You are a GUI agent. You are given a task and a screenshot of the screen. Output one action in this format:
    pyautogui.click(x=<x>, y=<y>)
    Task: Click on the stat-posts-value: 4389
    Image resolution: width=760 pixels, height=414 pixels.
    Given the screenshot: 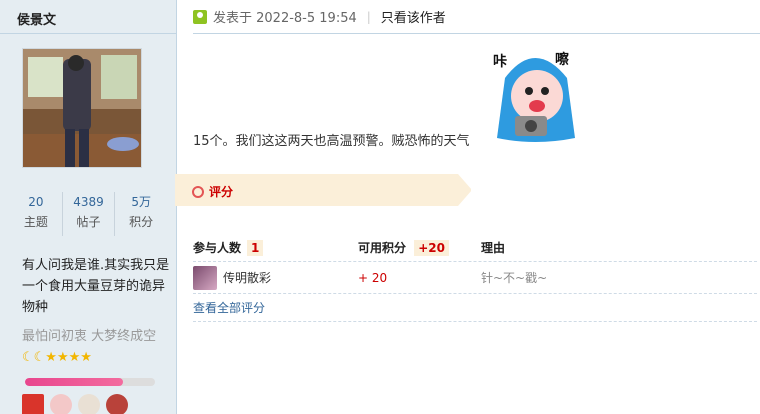 What is the action you would take?
    pyautogui.click(x=88, y=202)
    